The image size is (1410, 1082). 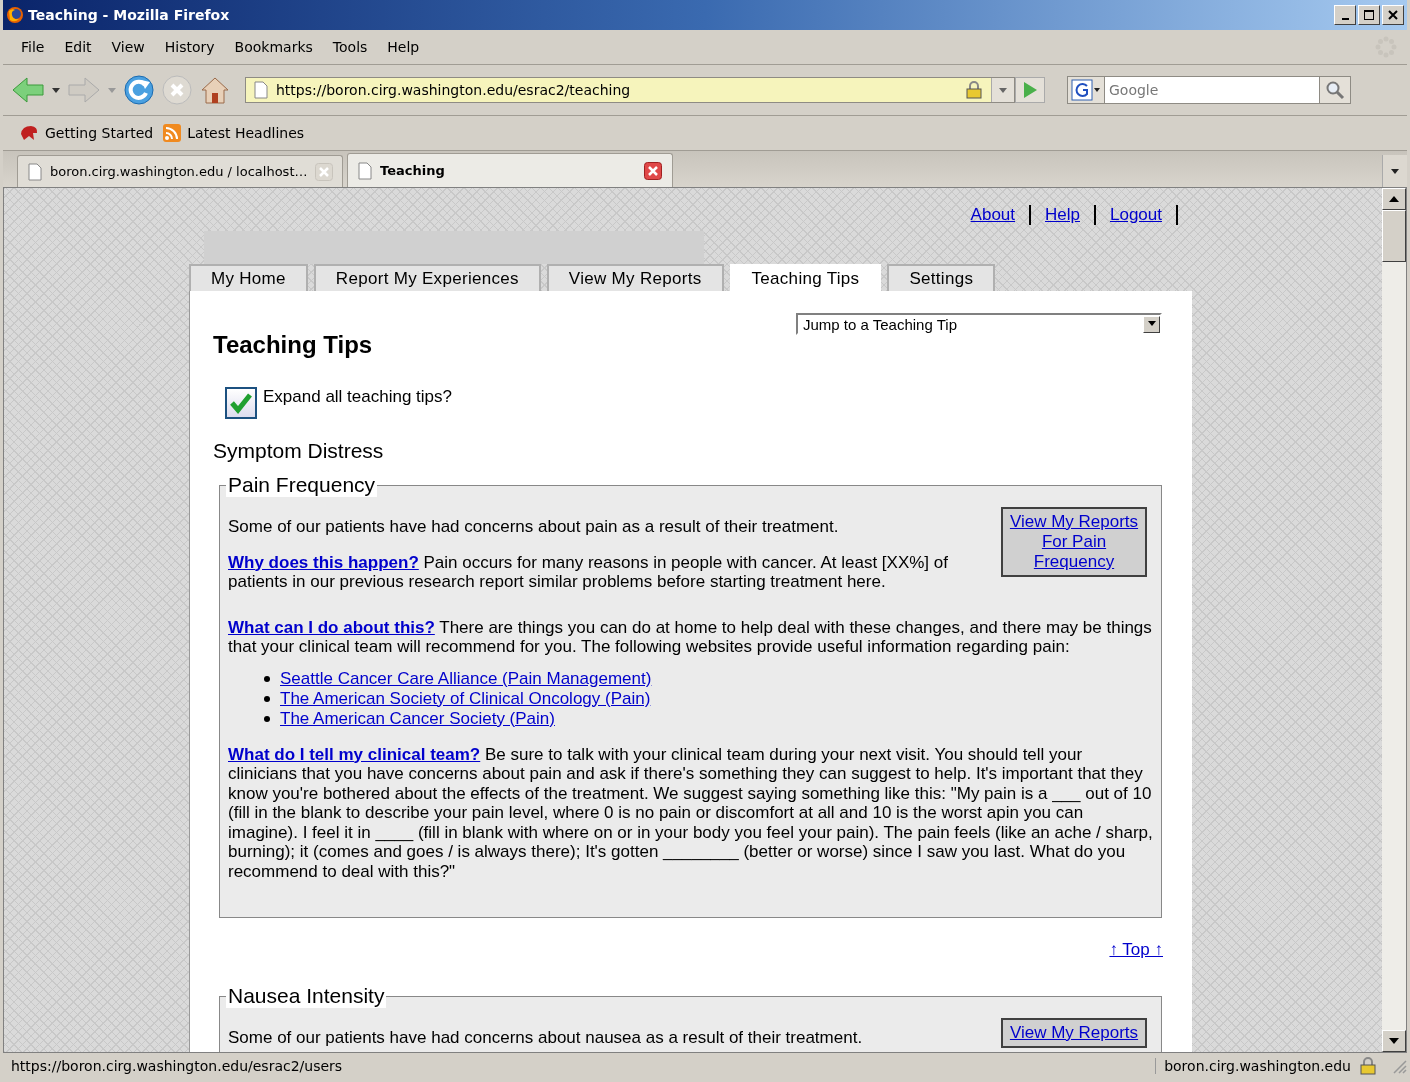 What do you see at coordinates (635, 277) in the screenshot?
I see `nav-tab: View My Reports` at bounding box center [635, 277].